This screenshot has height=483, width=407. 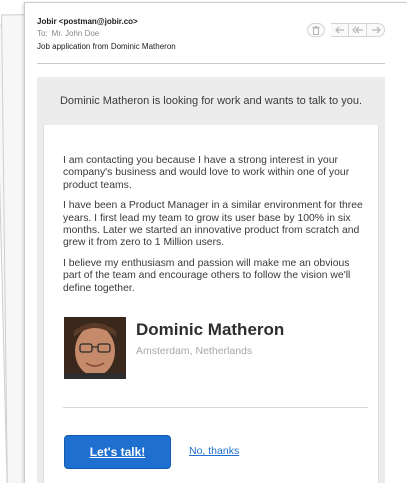 What do you see at coordinates (210, 329) in the screenshot?
I see `candidate-name: Dominic Matheron` at bounding box center [210, 329].